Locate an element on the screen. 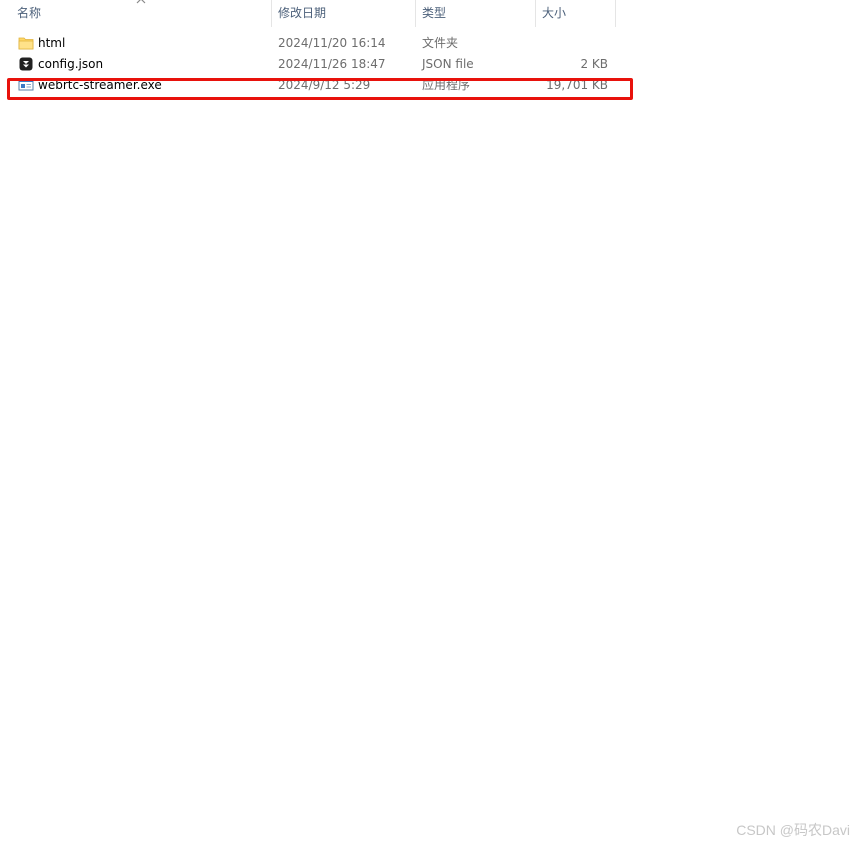 The width and height of the screenshot is (854, 846). file-name: config.json is located at coordinates (71, 64).